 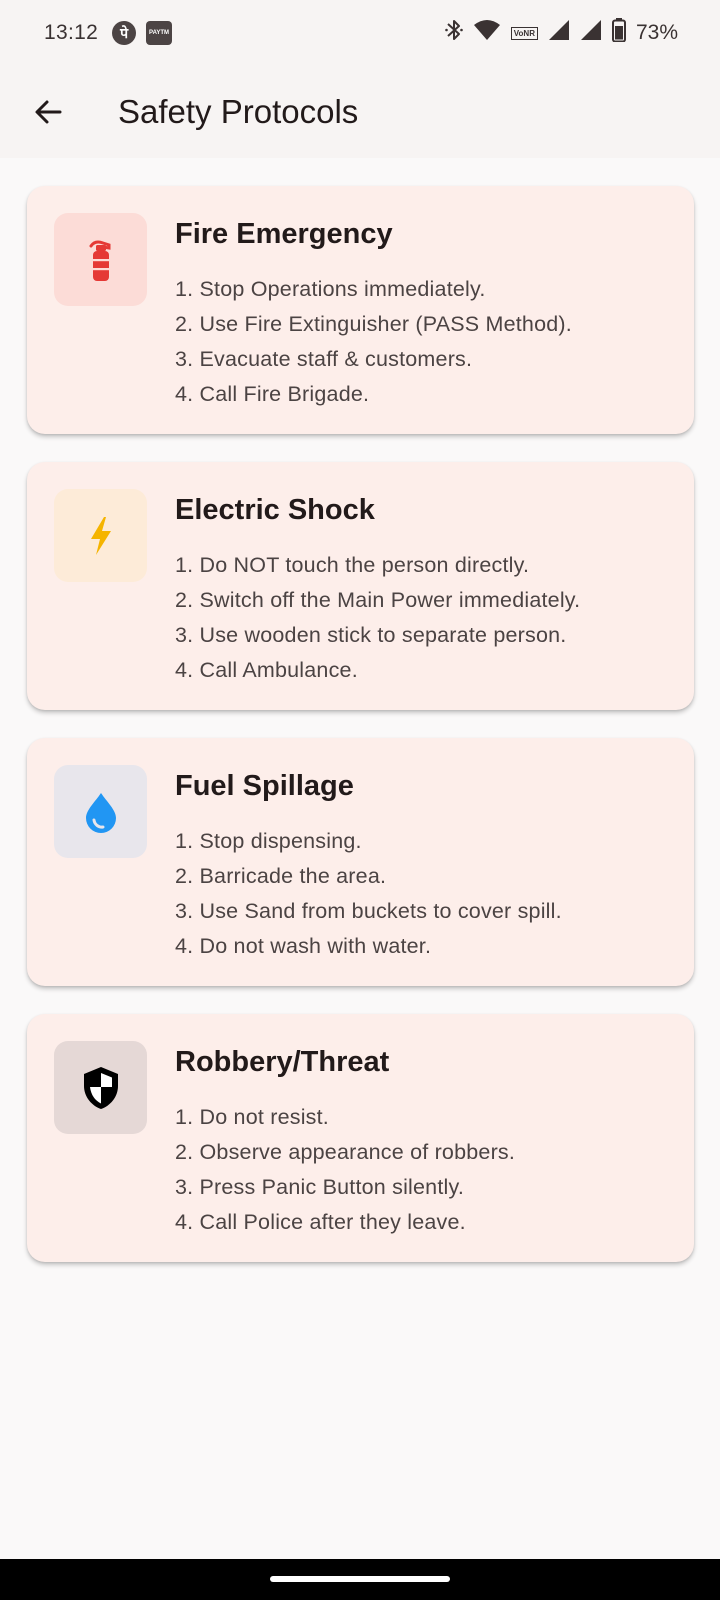 What do you see at coordinates (345, 1152) in the screenshot?
I see `list-item: 2. Observe appearance of robbers.` at bounding box center [345, 1152].